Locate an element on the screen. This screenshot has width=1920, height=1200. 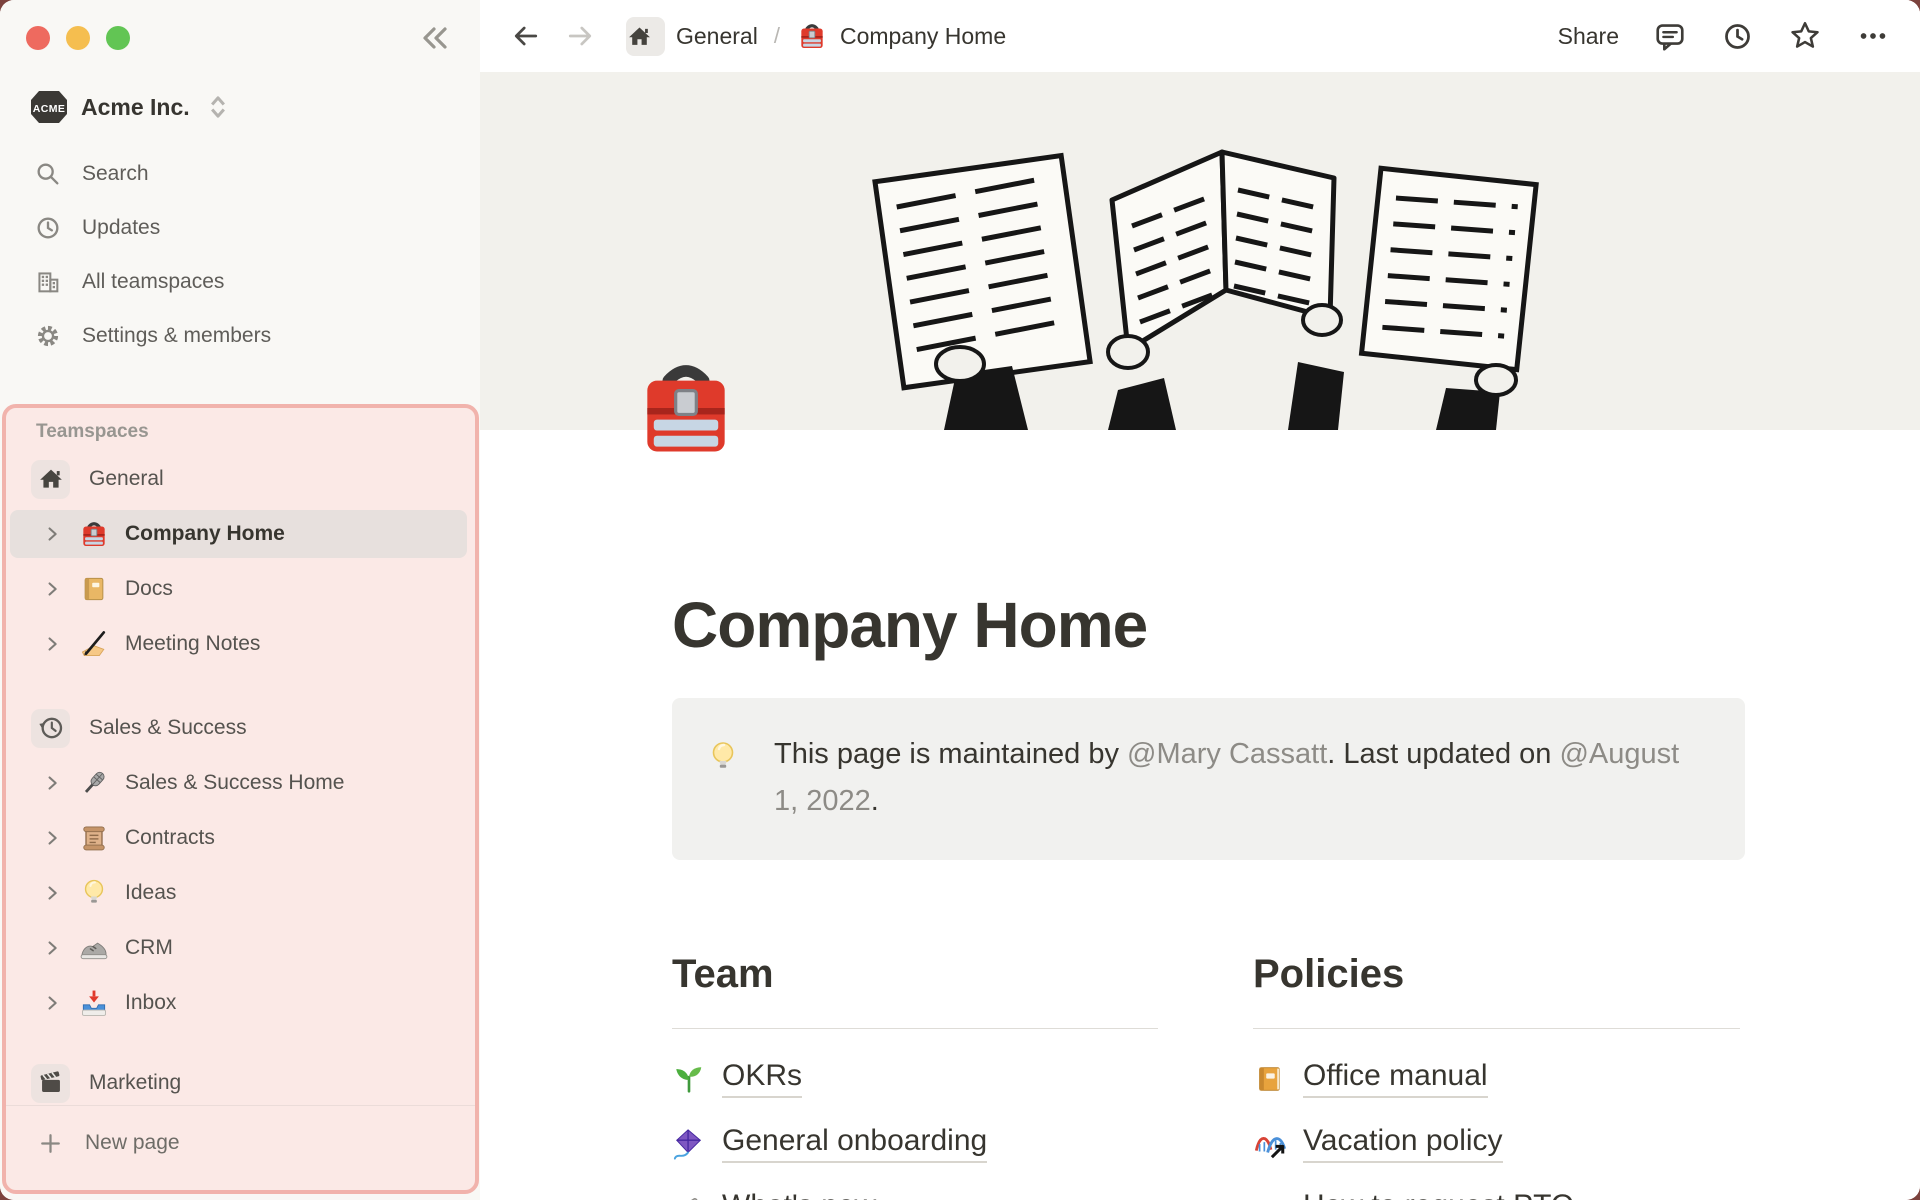
forward-button is located at coordinates (580, 36).